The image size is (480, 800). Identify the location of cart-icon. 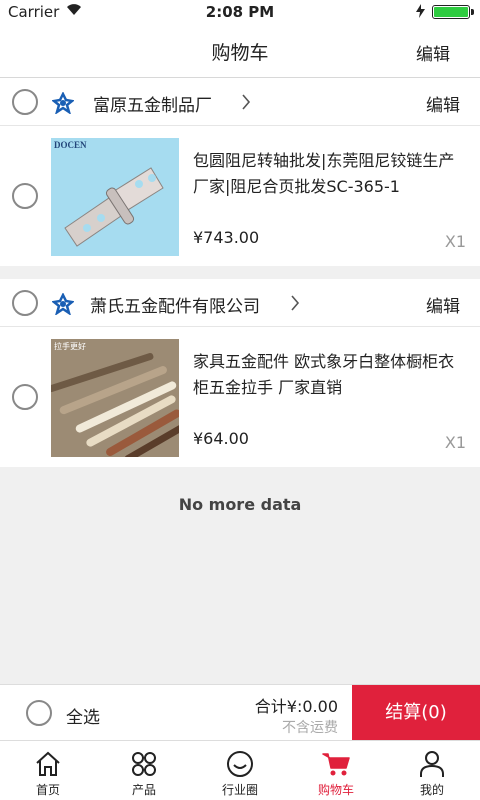
(336, 764).